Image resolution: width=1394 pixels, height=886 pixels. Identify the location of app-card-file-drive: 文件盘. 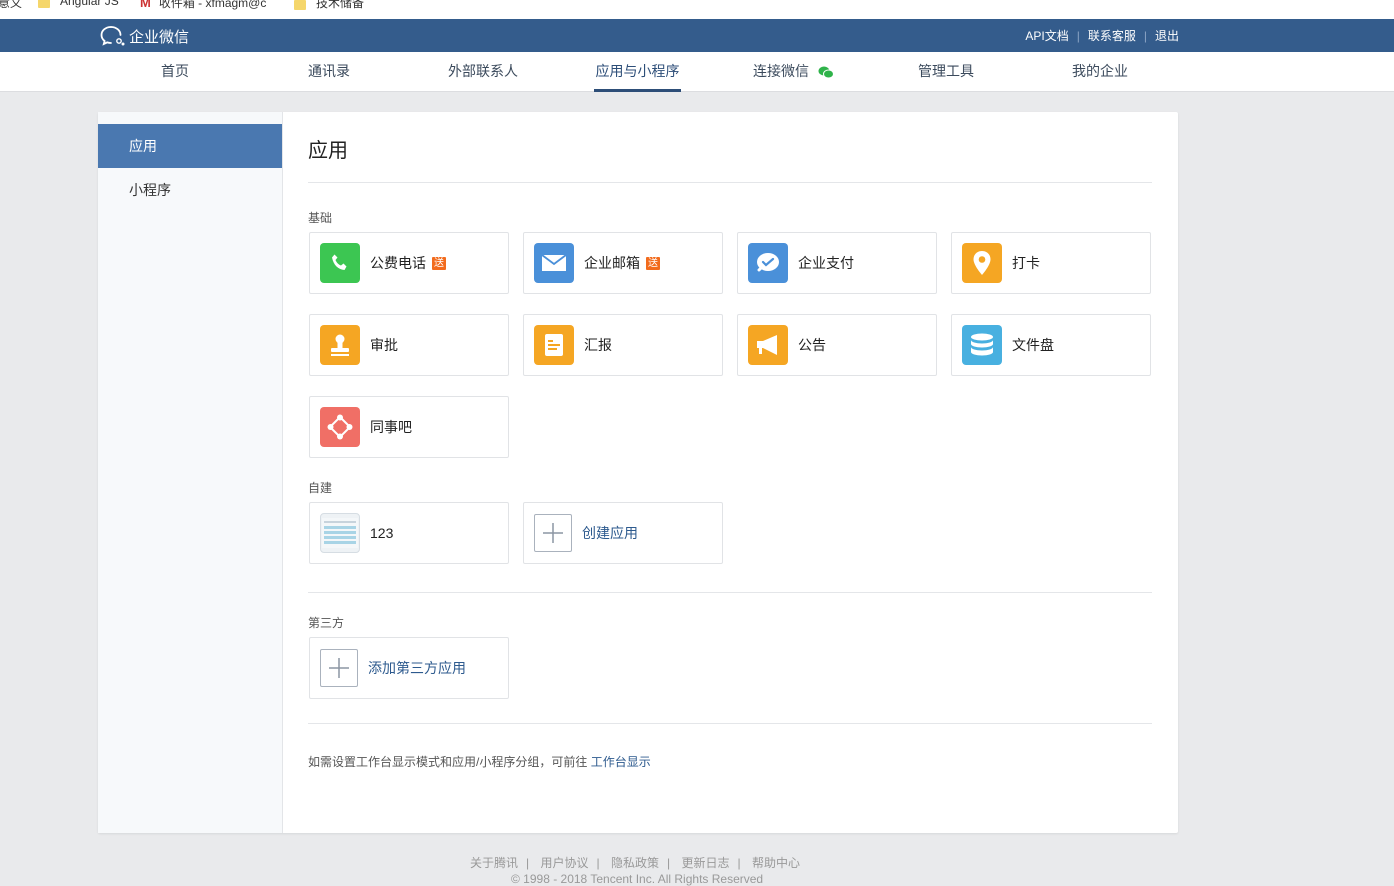
(1051, 345).